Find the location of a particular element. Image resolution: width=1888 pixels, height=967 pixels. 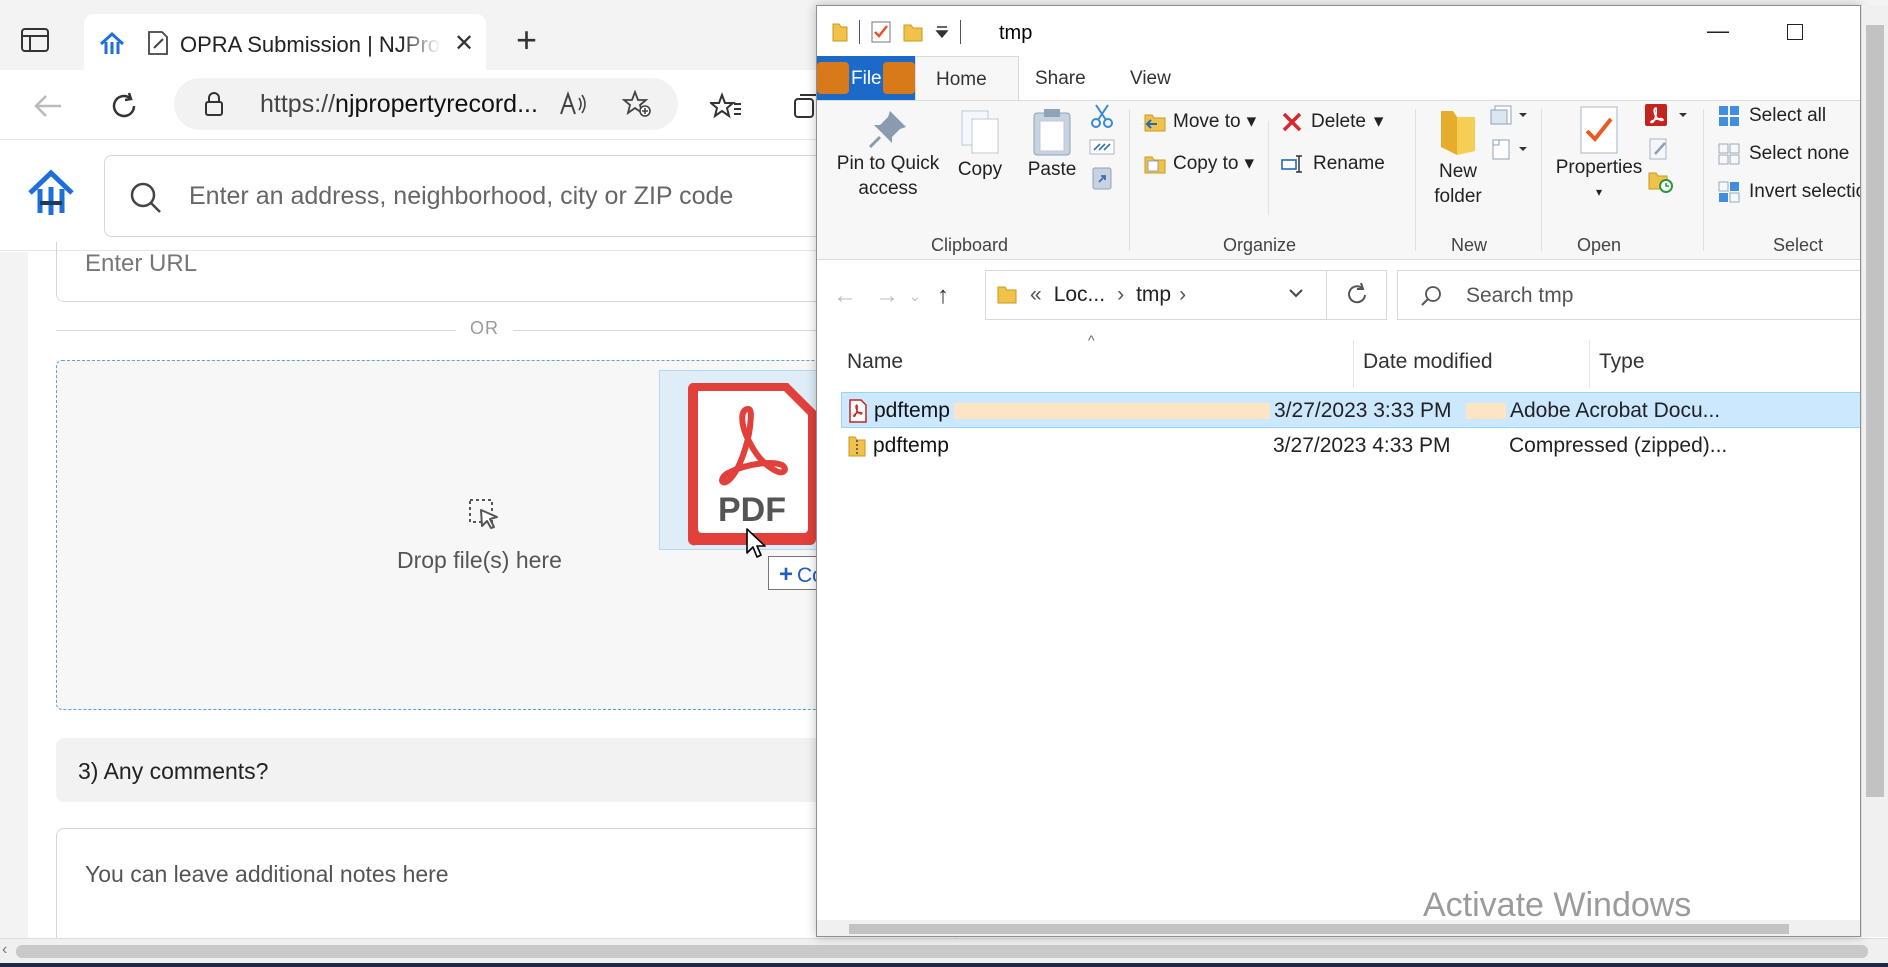

invert-selection-icon is located at coordinates (1729, 191).